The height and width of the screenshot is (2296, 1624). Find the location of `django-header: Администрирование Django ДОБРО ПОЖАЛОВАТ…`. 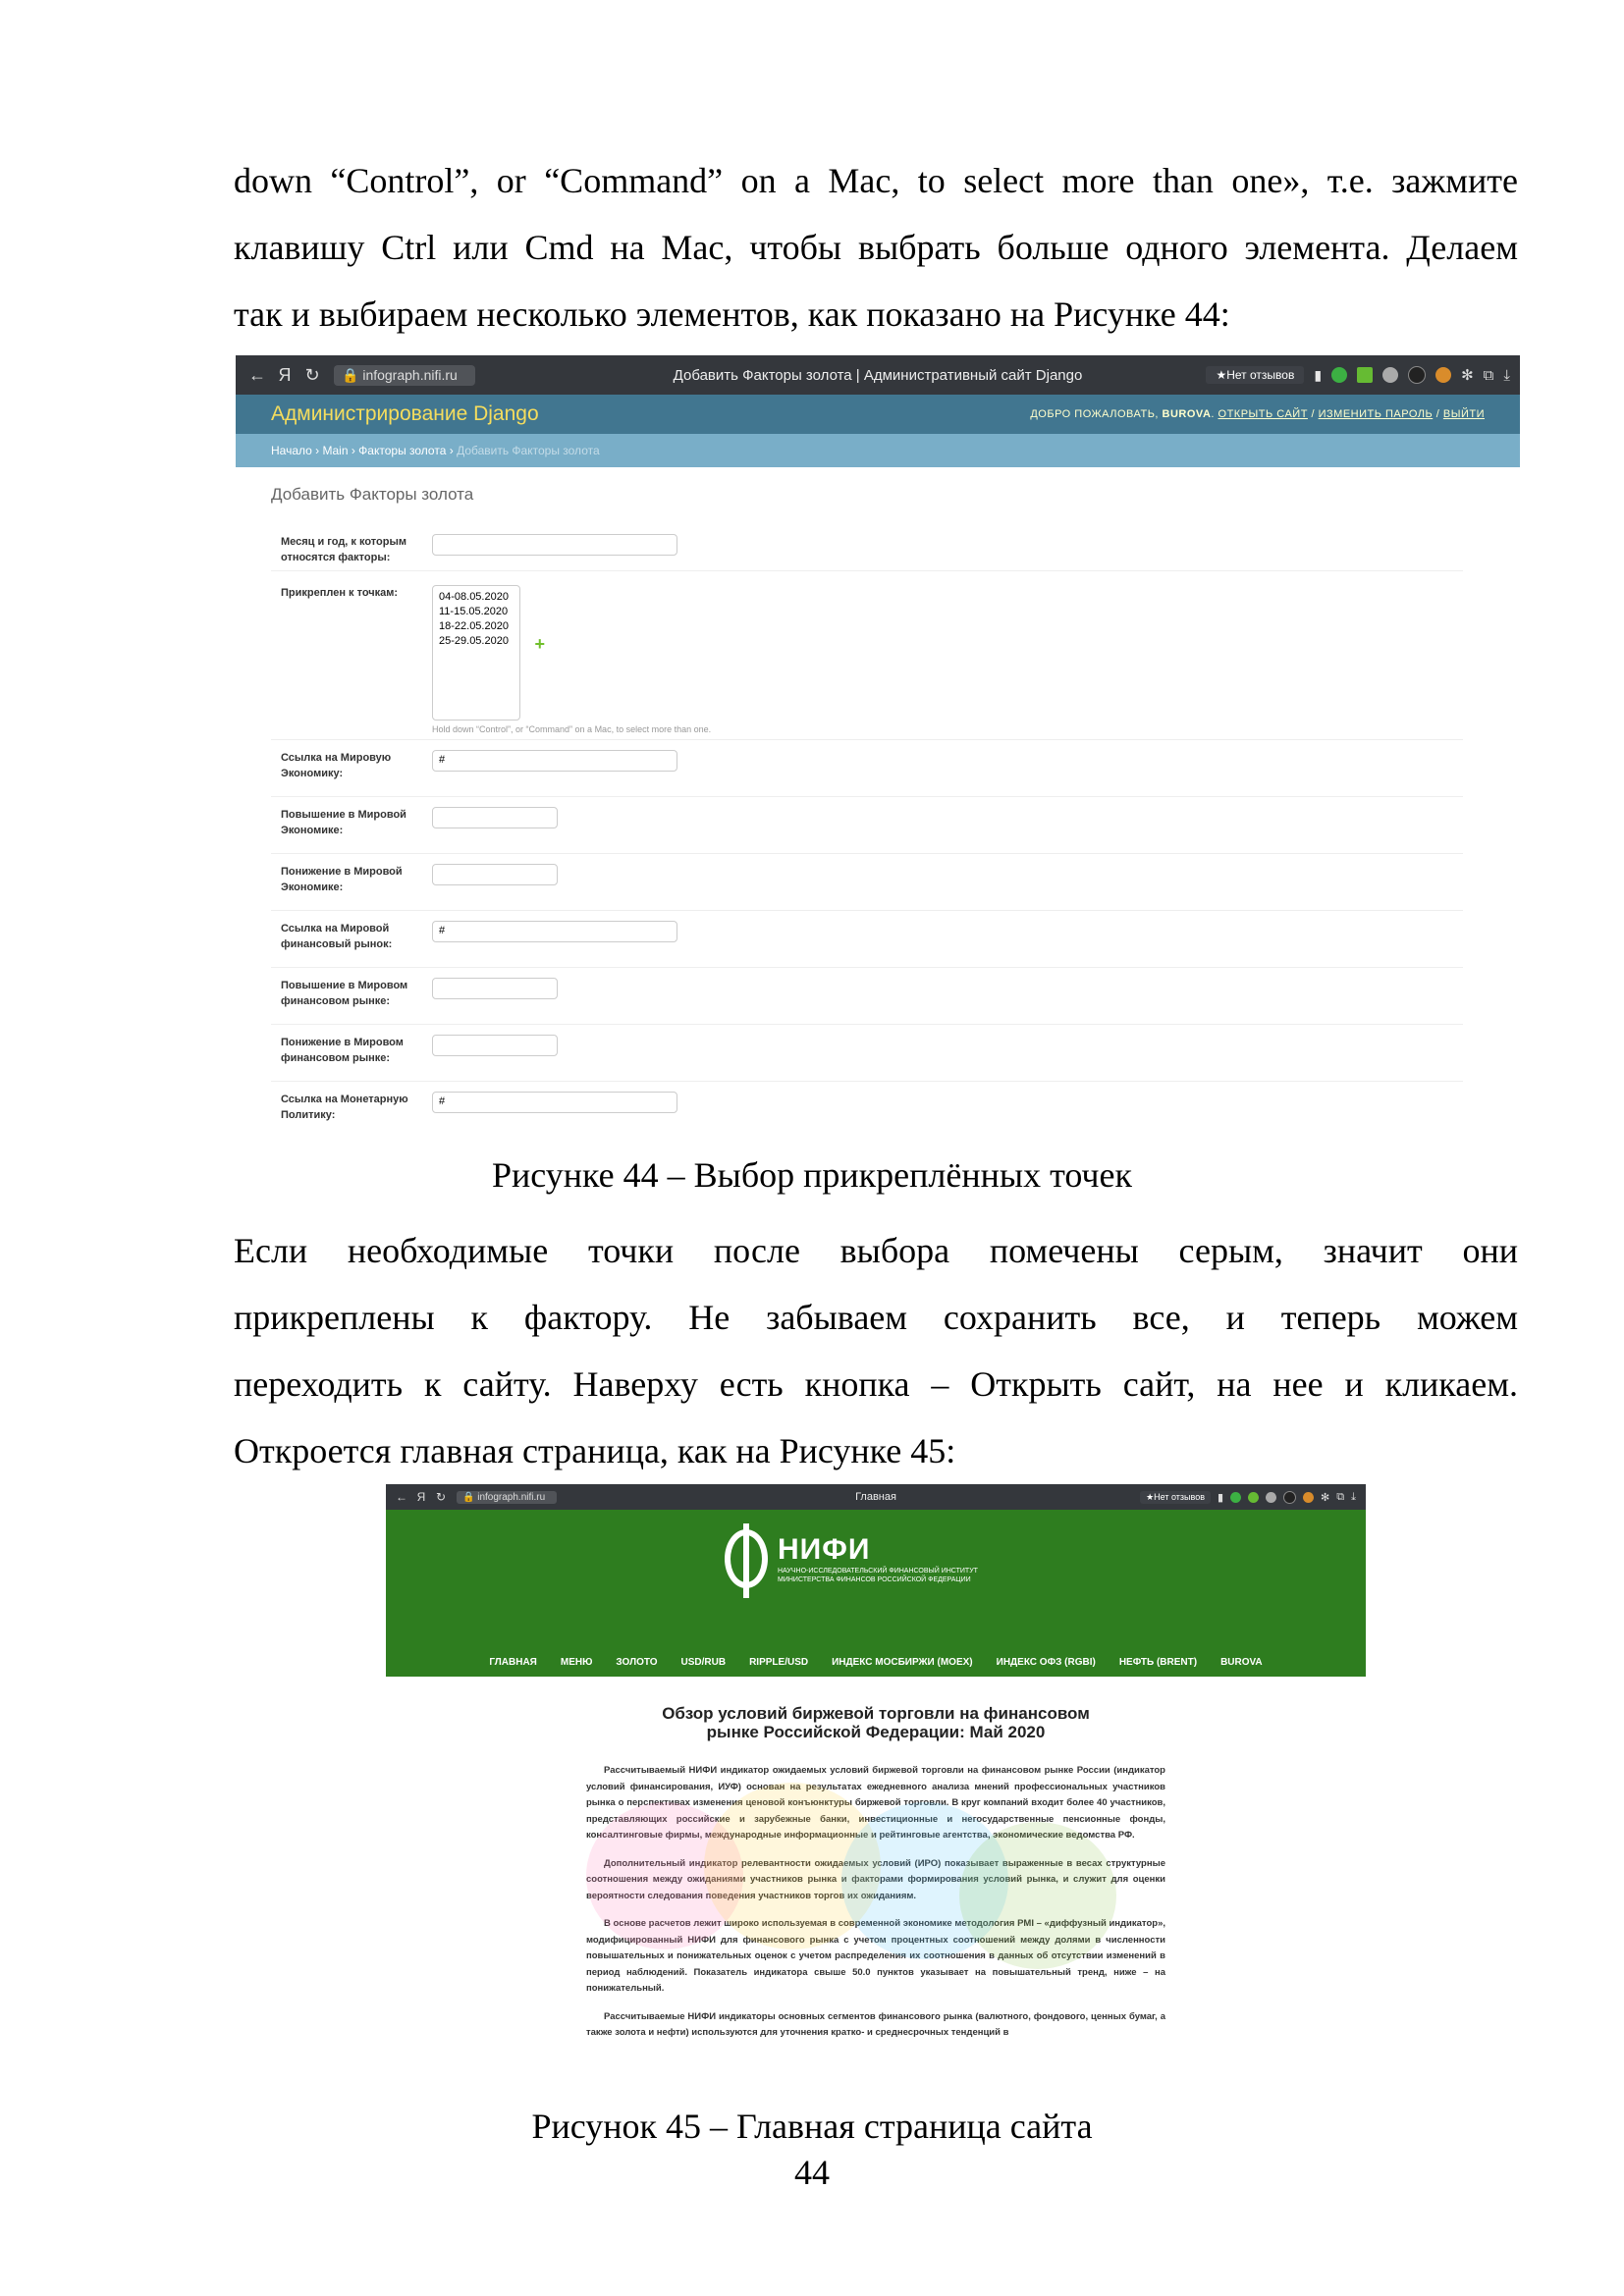

django-header: Администрирование Django ДОБРО ПОЖАЛОВАТ… is located at coordinates (878, 414).